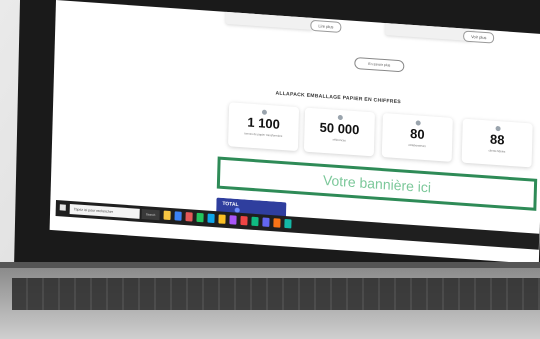  Describe the element at coordinates (178, 216) in the screenshot. I see `store-icon` at that location.